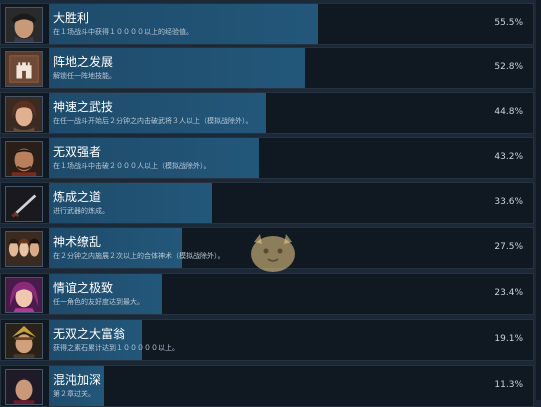 The width and height of the screenshot is (541, 407). Describe the element at coordinates (24, 249) in the screenshot. I see `group-portrait-icon` at that location.